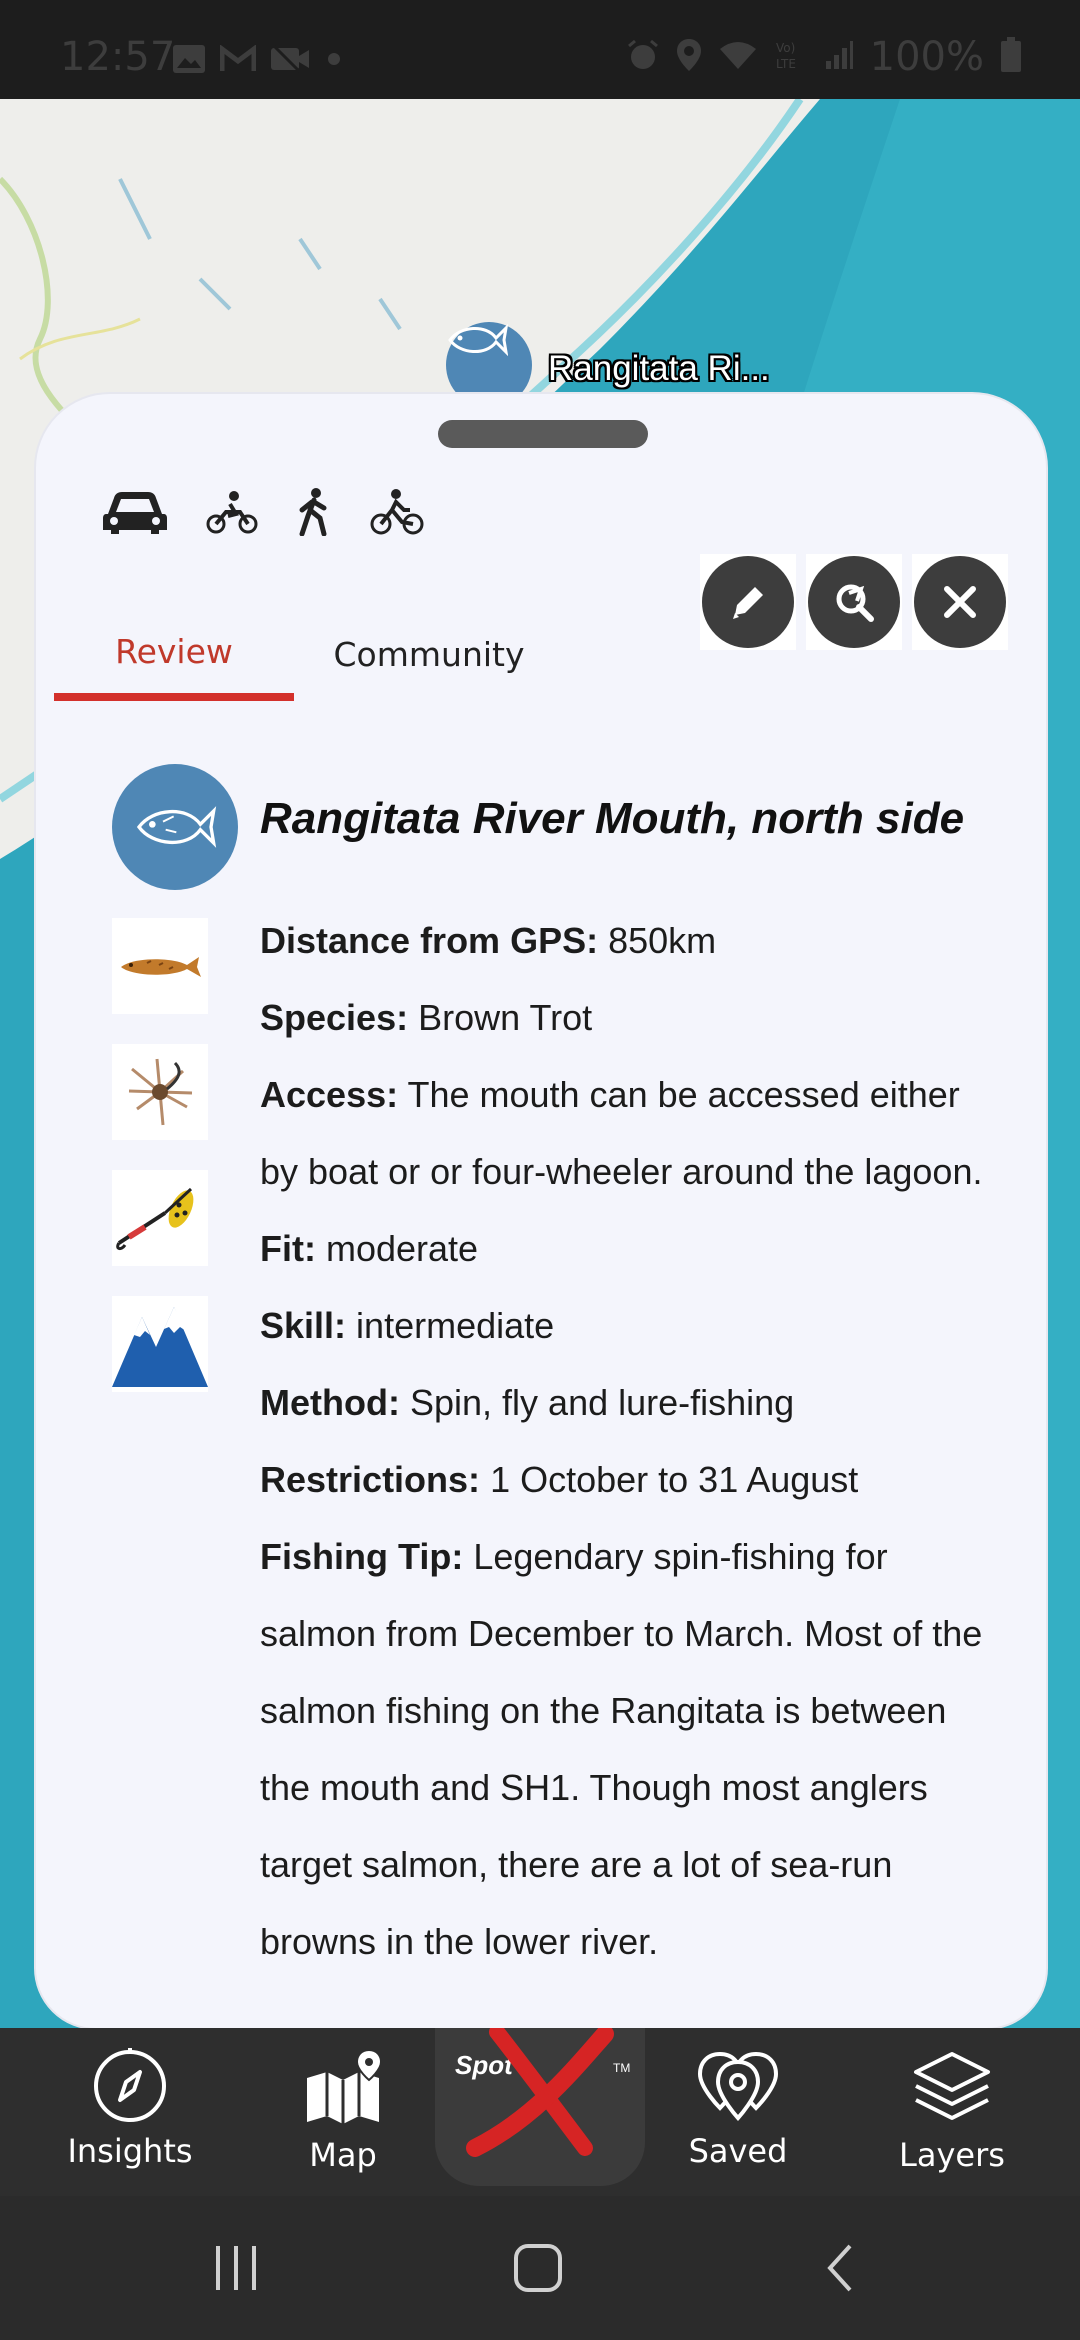  What do you see at coordinates (334, 61) in the screenshot?
I see `dot-icon` at bounding box center [334, 61].